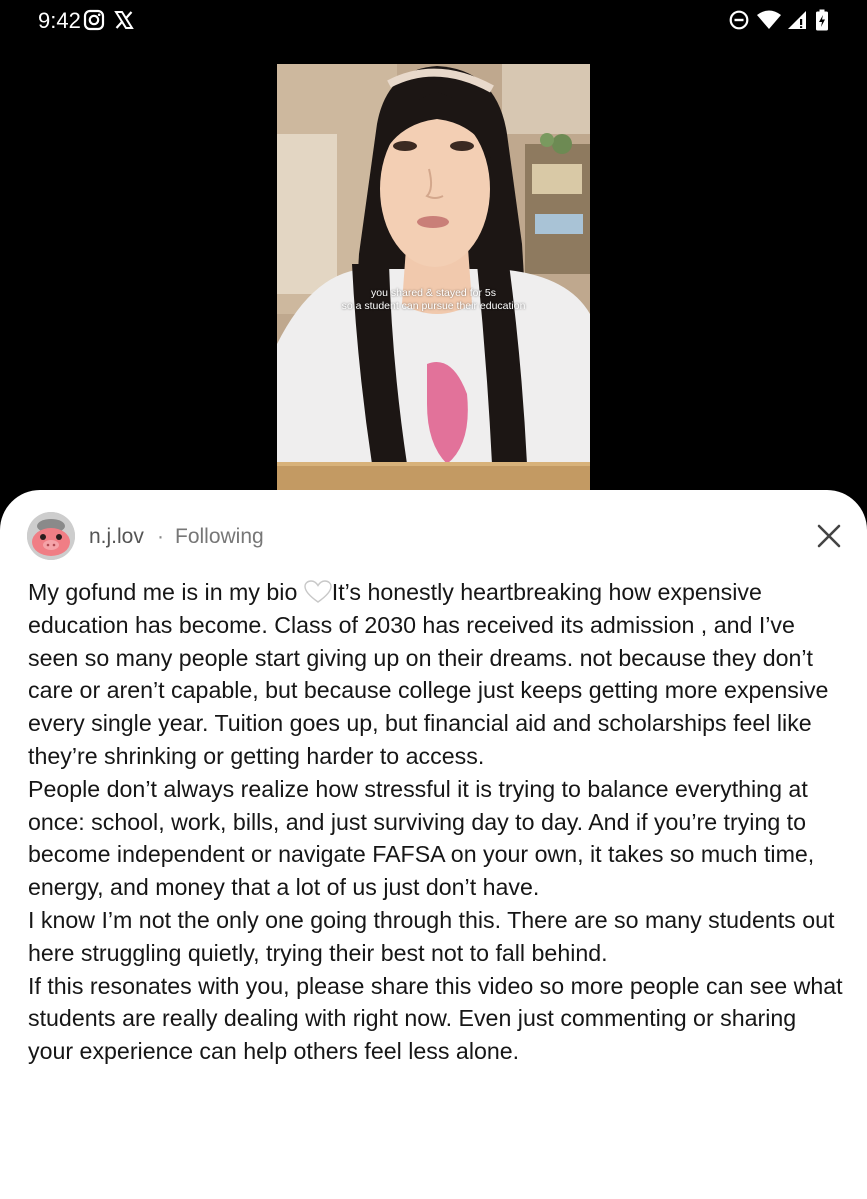 The width and height of the screenshot is (867, 1199). Describe the element at coordinates (116, 537) in the screenshot. I see `username: n.j.lov` at that location.